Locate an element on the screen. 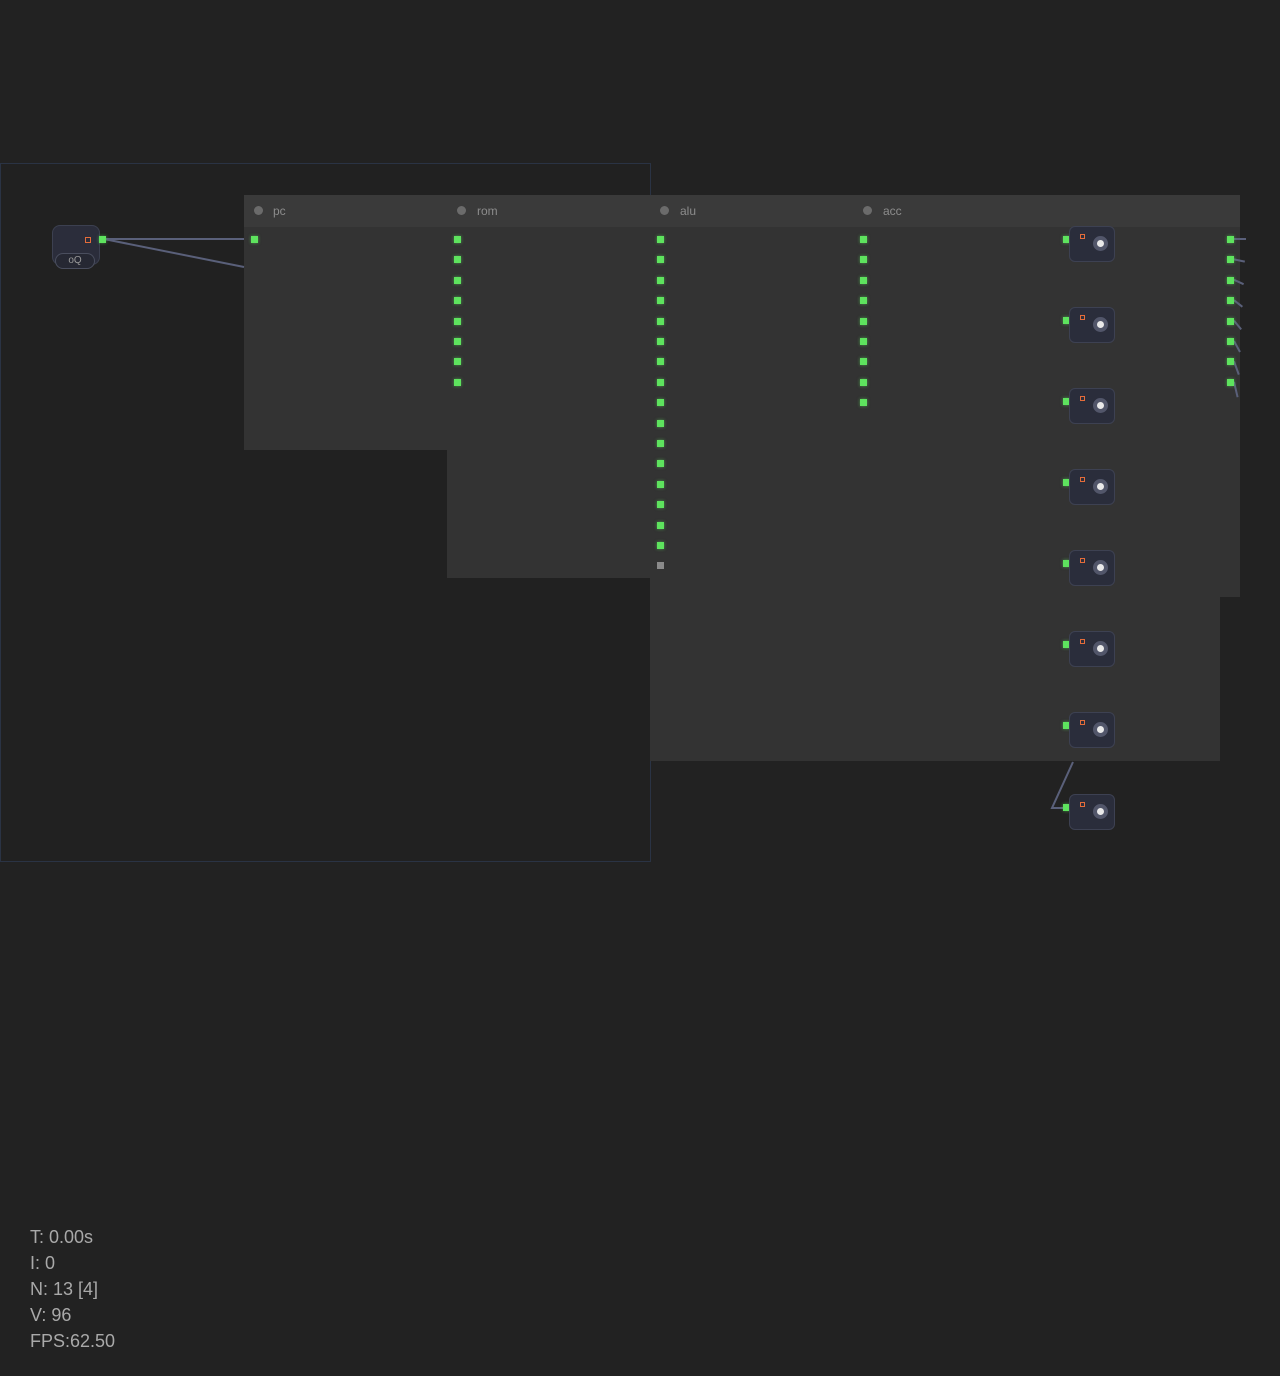 The width and height of the screenshot is (1280, 1376). module-pc-body is located at coordinates (346, 322).